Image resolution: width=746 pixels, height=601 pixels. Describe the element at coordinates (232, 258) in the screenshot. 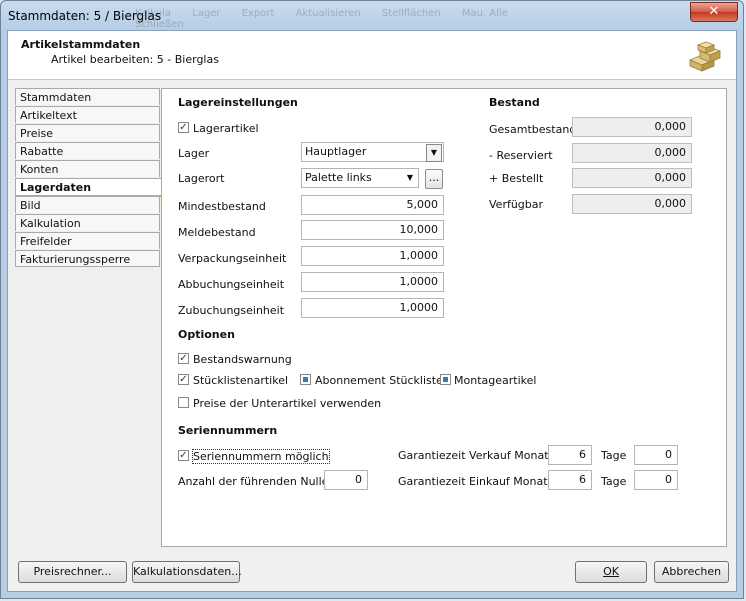

I see `verpackungseinheit-label: Verpackungseinheit` at that location.